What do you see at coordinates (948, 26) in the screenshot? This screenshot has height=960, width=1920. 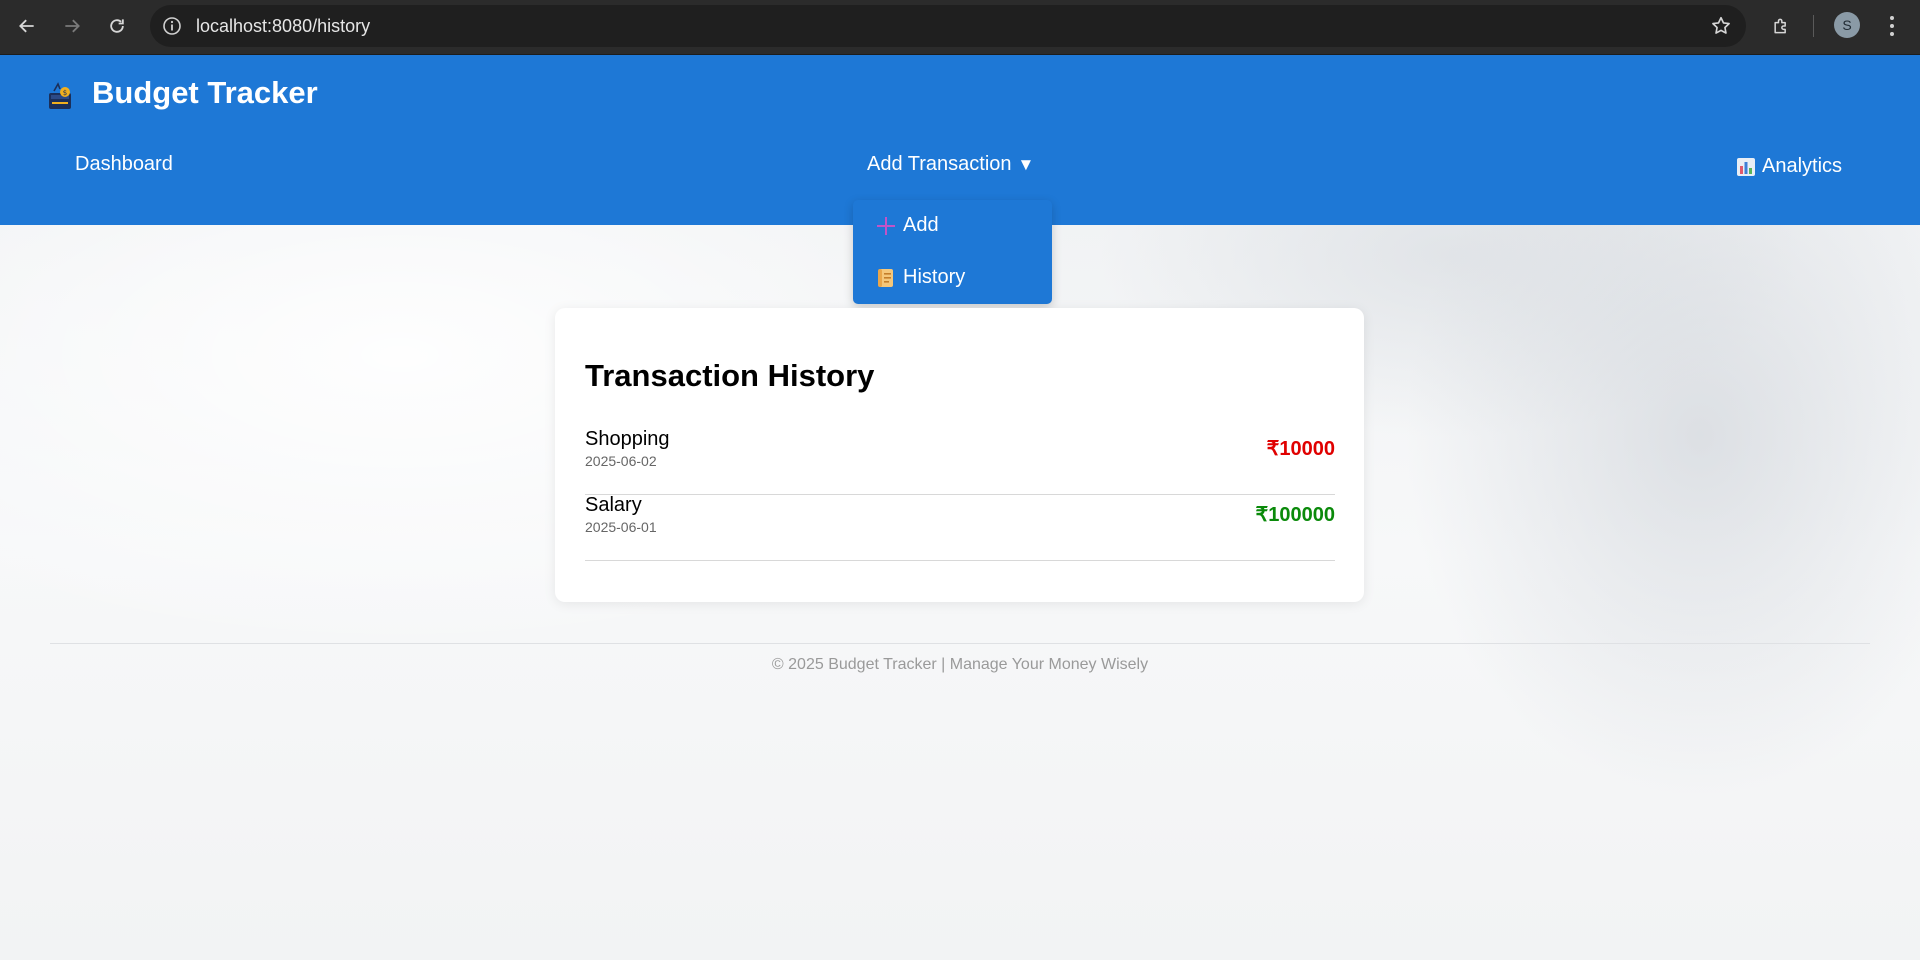 I see `address-bar: localhost:8080/history` at bounding box center [948, 26].